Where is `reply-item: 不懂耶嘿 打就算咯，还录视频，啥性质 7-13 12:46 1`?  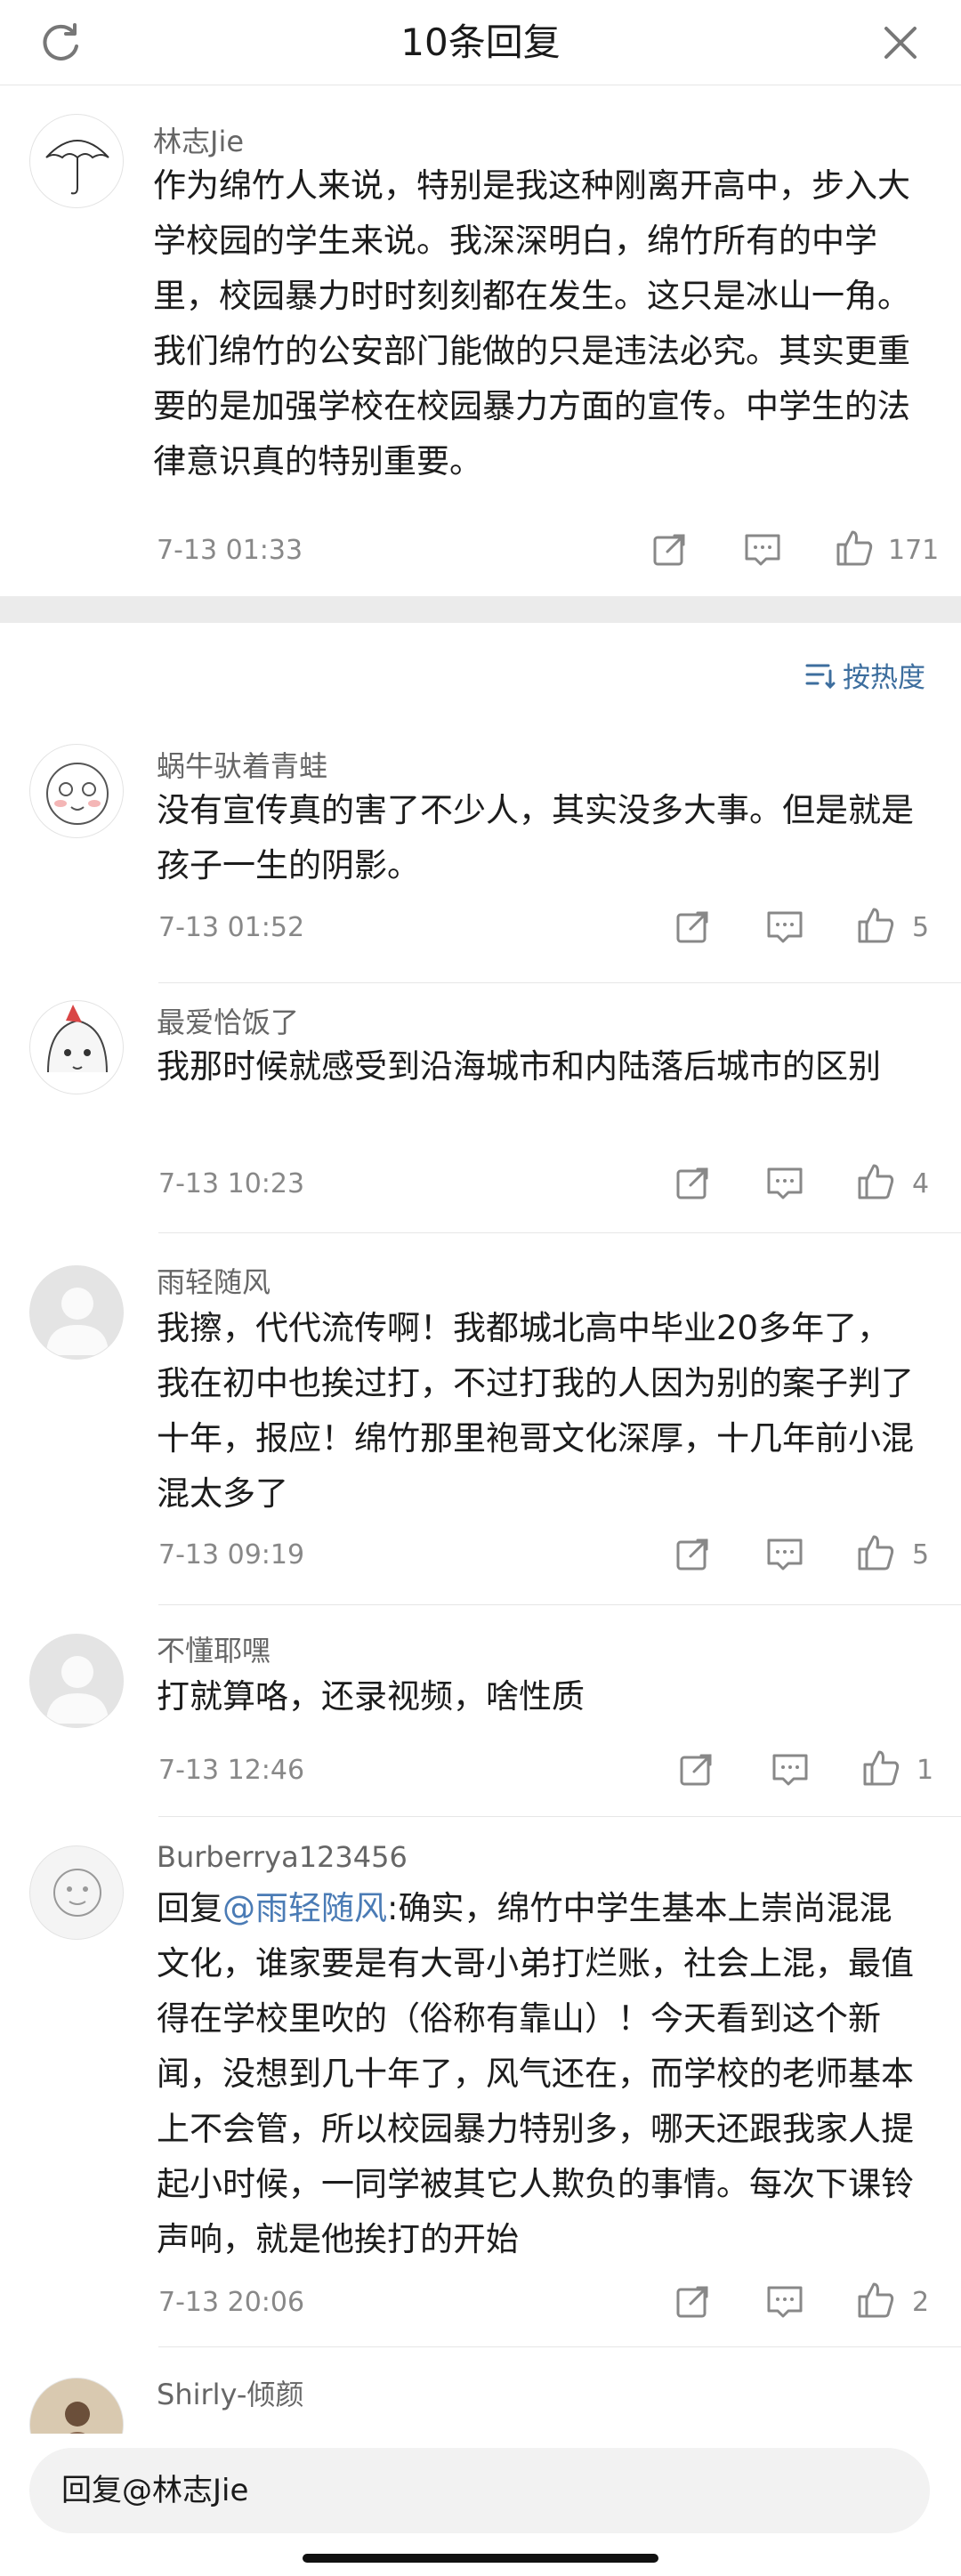
reply-item: 不懂耶嘿 打就算咯，还录视频，啥性质 7-13 12:46 1 is located at coordinates (480, 1712).